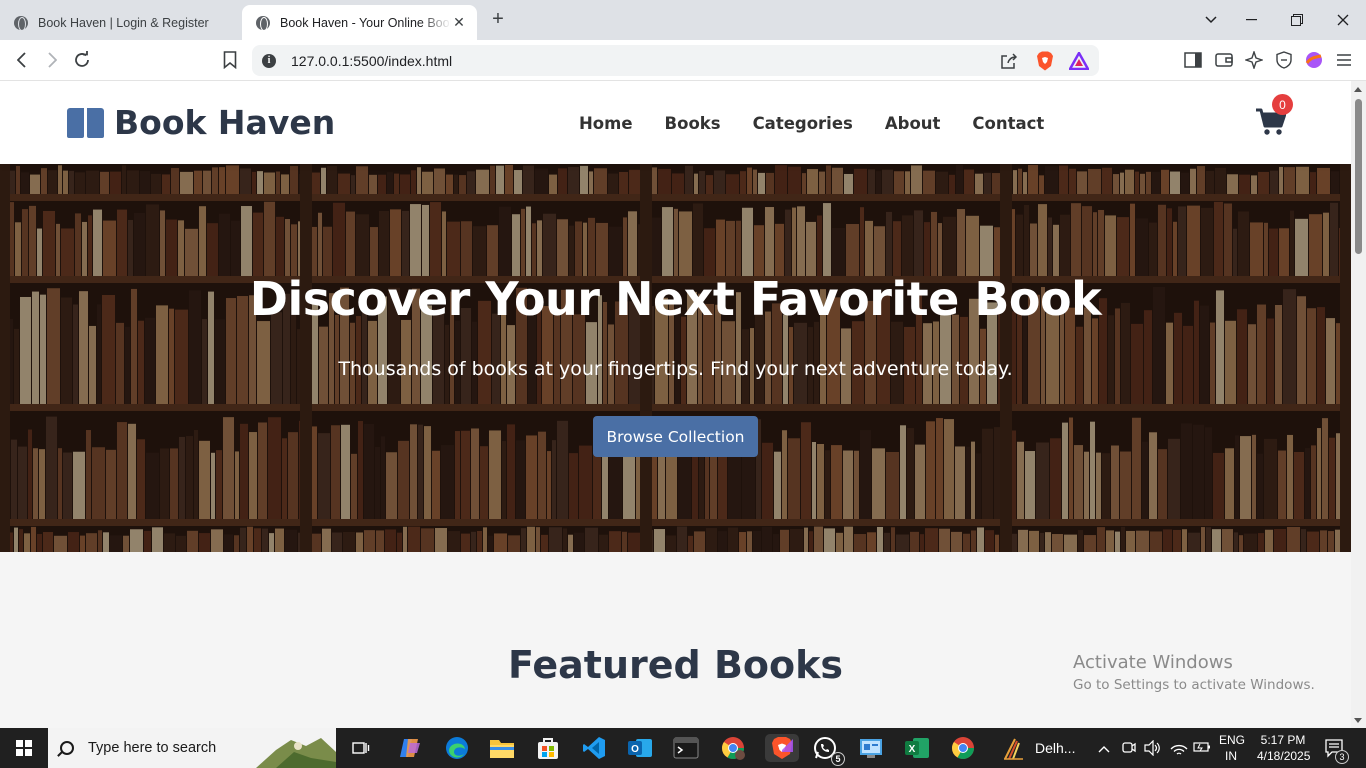 The height and width of the screenshot is (768, 1366). What do you see at coordinates (733, 748) in the screenshot?
I see `chrome-profile-icon` at bounding box center [733, 748].